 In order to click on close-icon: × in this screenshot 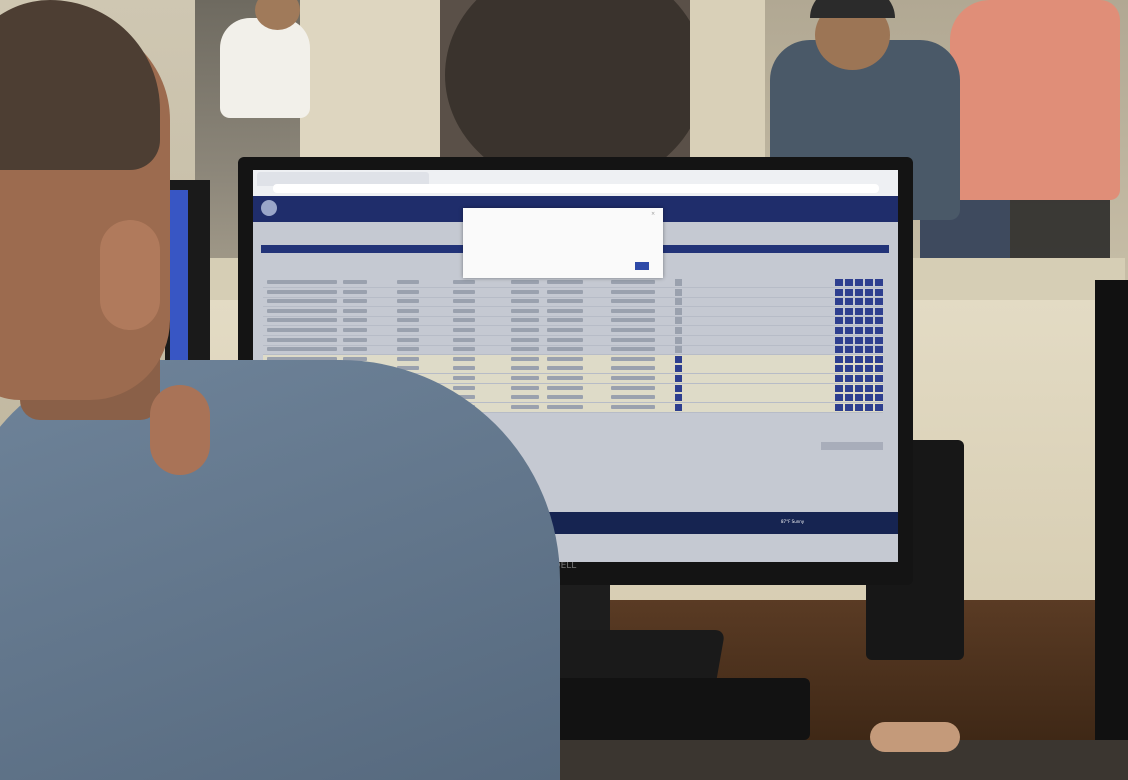, I will do `click(653, 214)`.